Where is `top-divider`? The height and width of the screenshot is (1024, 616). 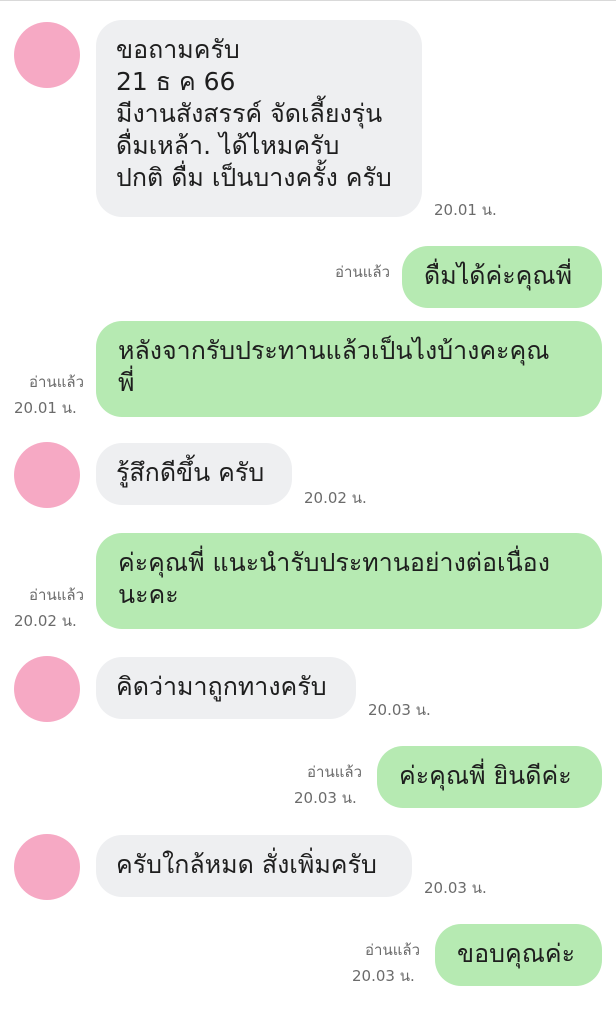 top-divider is located at coordinates (308, 0).